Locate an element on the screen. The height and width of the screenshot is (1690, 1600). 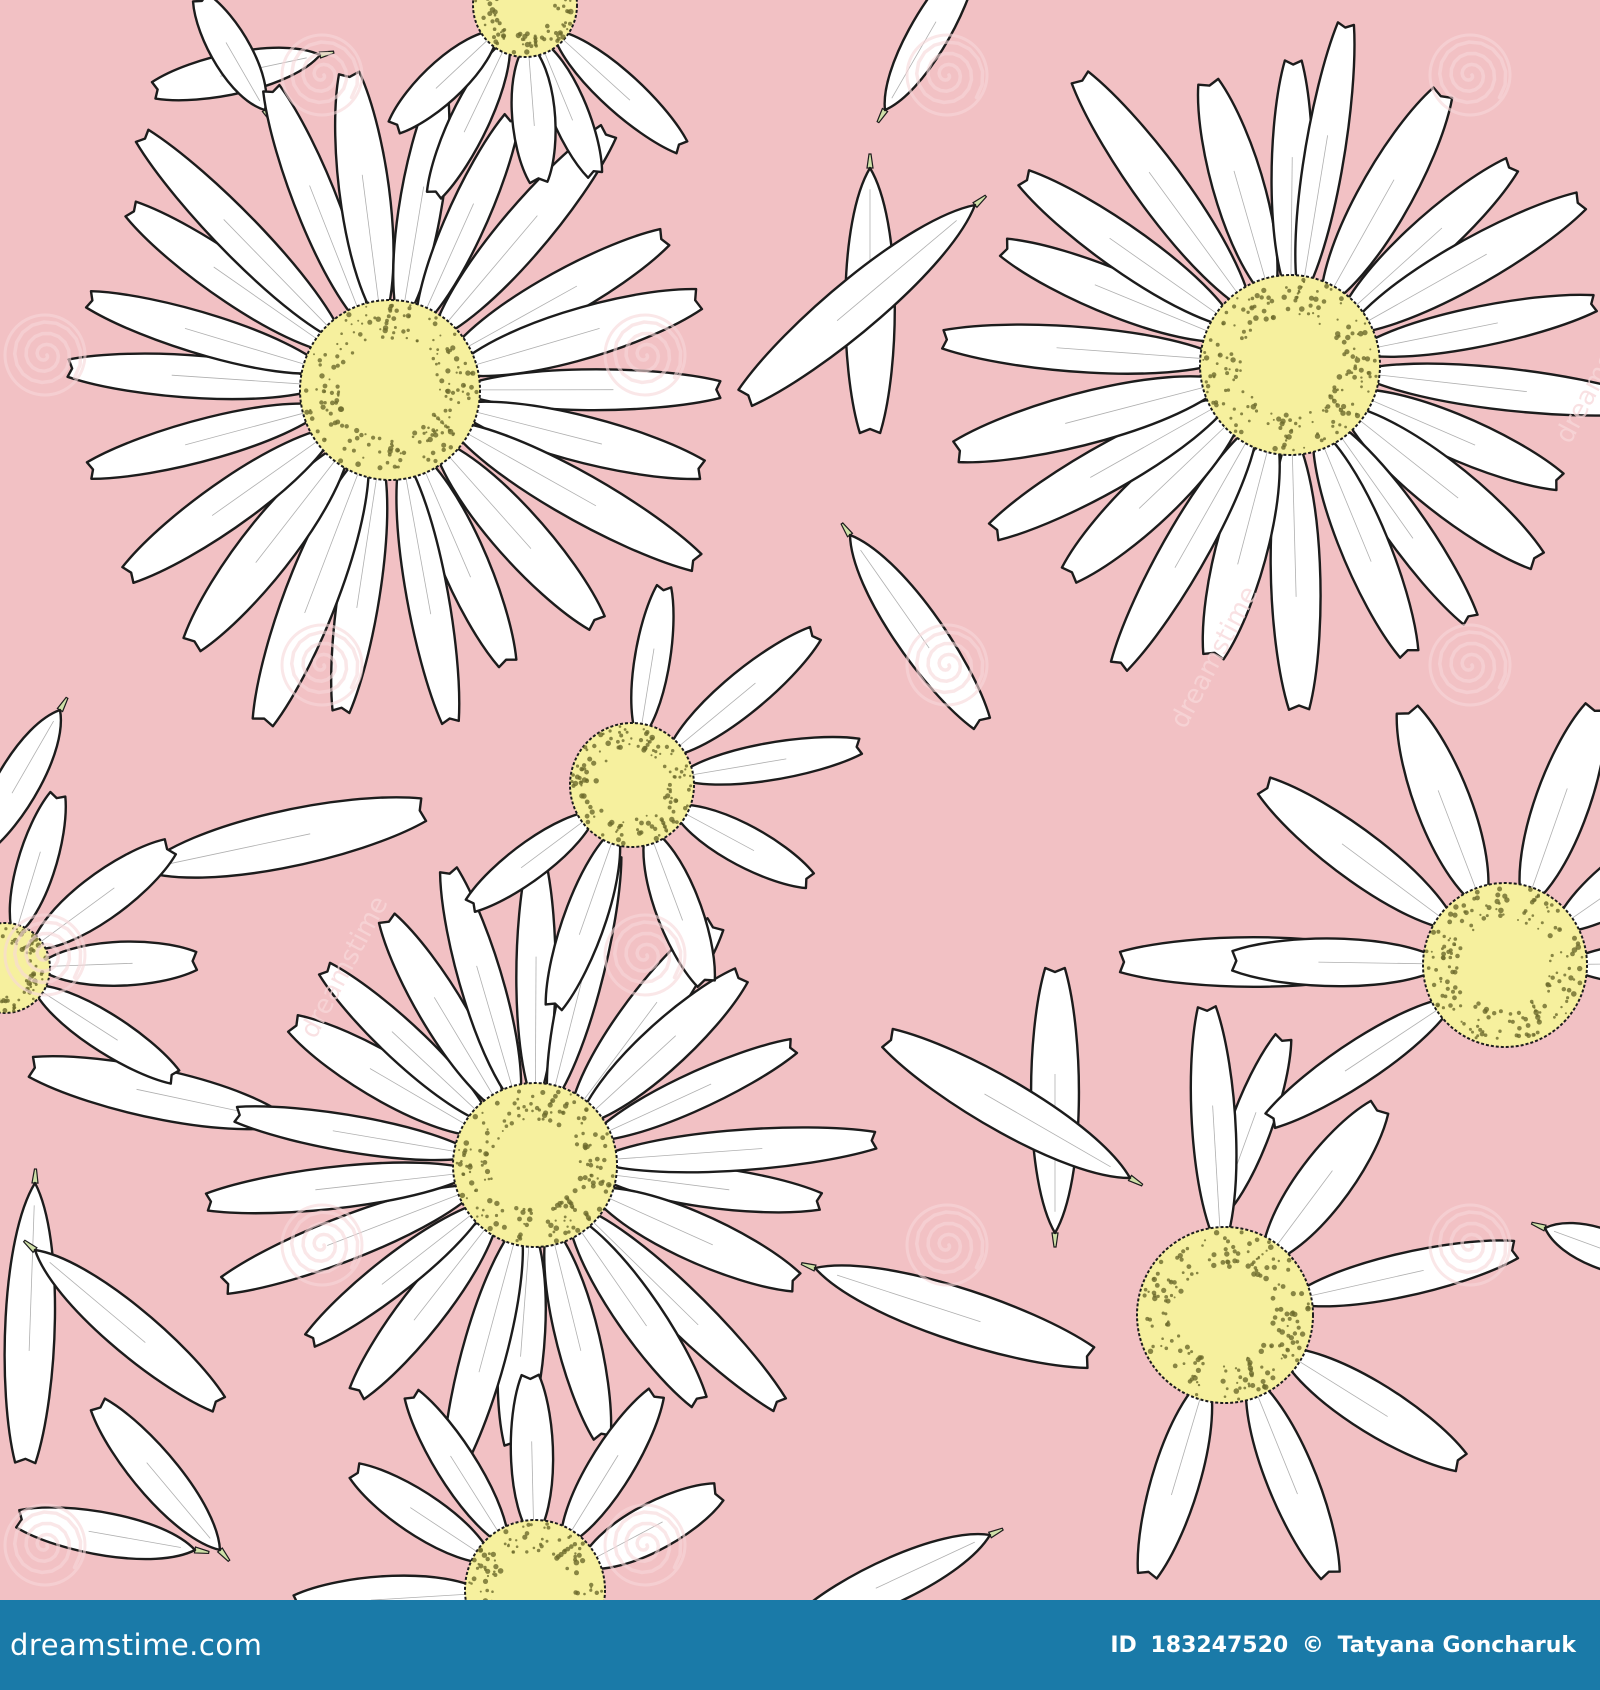
footer-credit: ID 183247520 © Tatyana Goncharuk is located at coordinates (1340, 1645).